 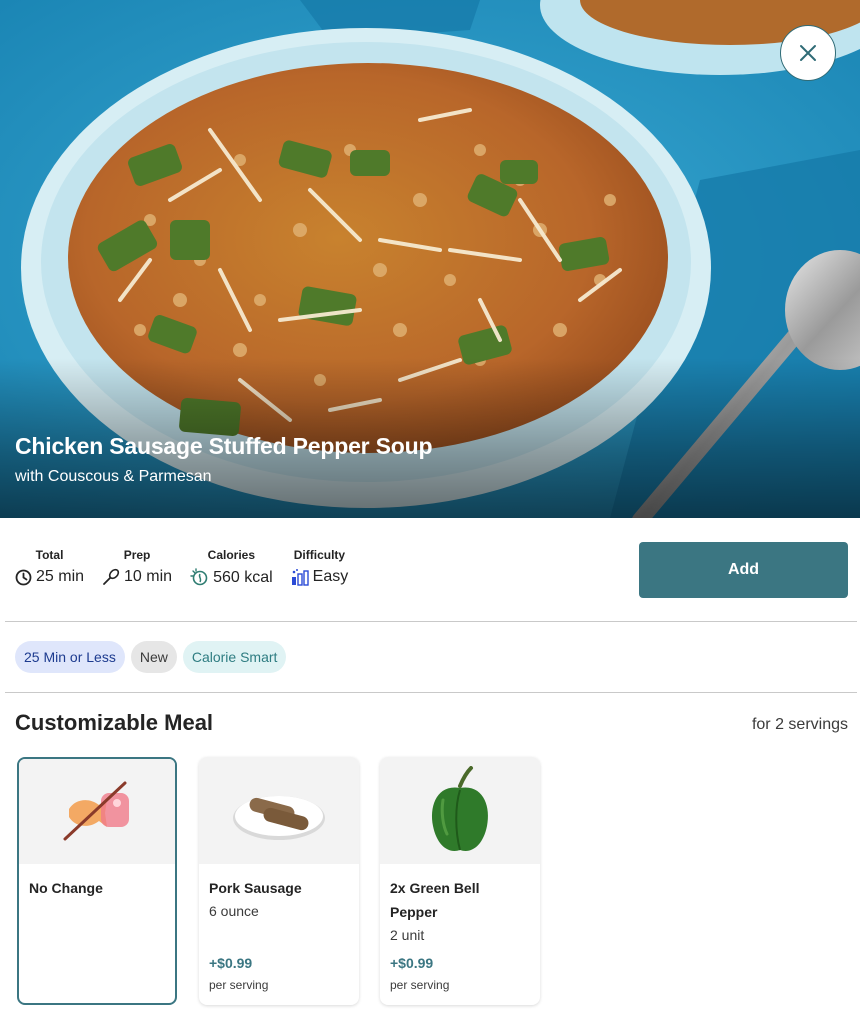 What do you see at coordinates (137, 555) in the screenshot?
I see `stat-label: Prep` at bounding box center [137, 555].